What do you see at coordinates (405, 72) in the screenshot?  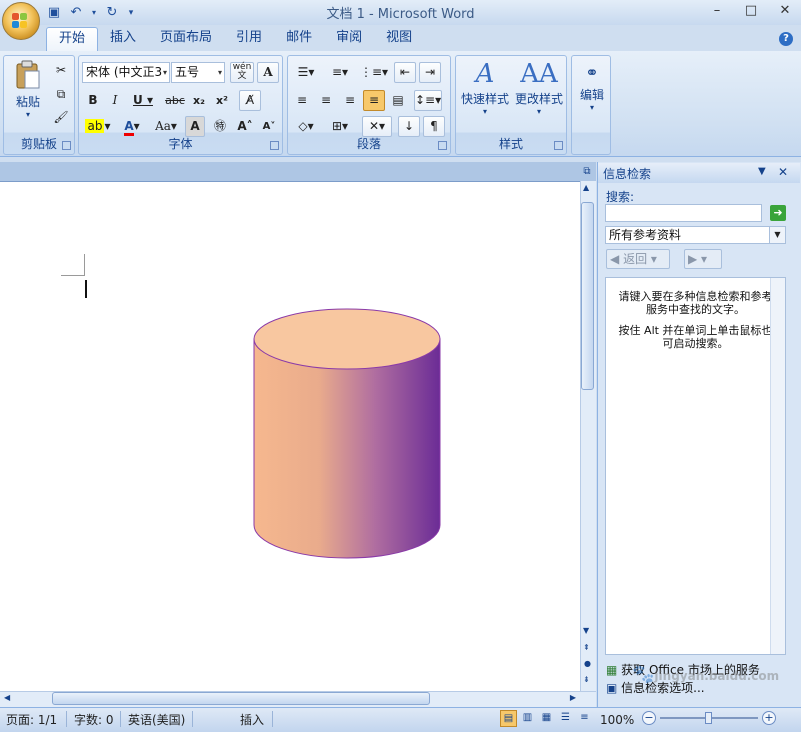 I see `decrease-indent-icon: ⇤` at bounding box center [405, 72].